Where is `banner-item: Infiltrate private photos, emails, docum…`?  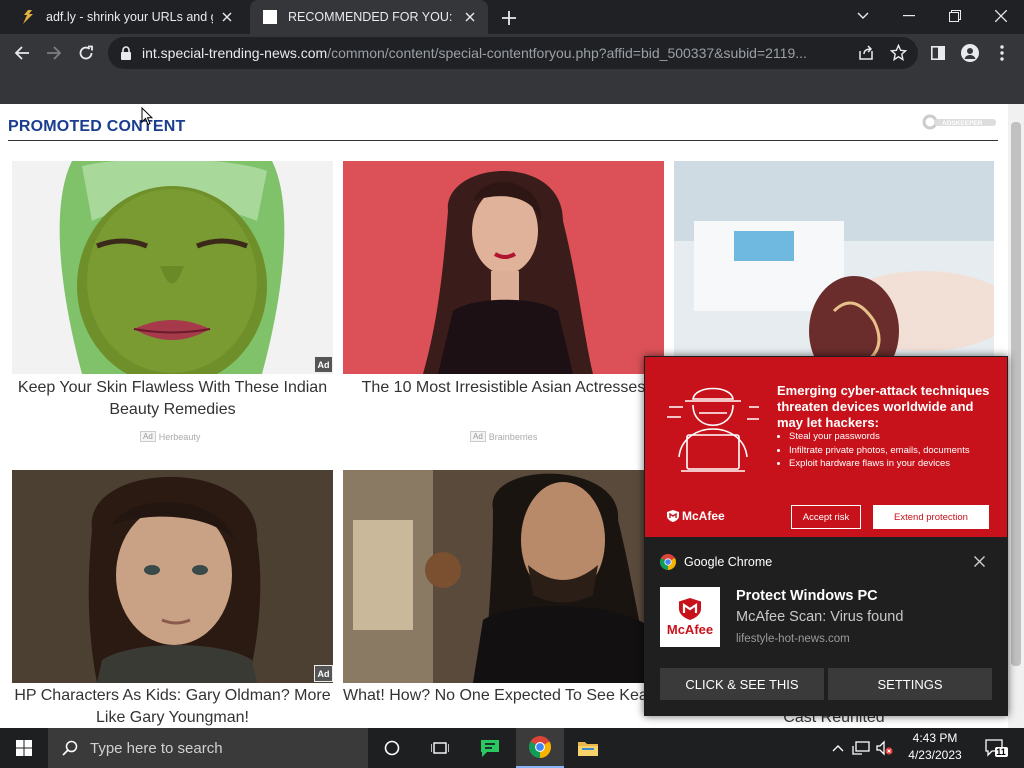
banner-item: Infiltrate private photos, emails, docum… is located at coordinates (901, 451).